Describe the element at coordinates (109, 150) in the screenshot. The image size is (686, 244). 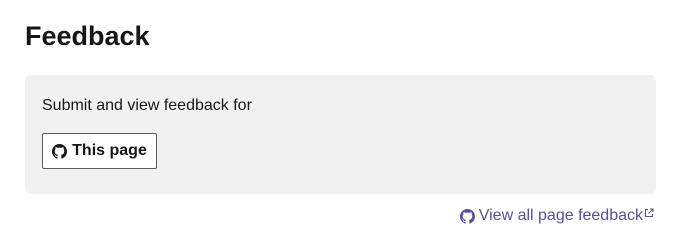
I see `this-page-button-label: This page` at that location.